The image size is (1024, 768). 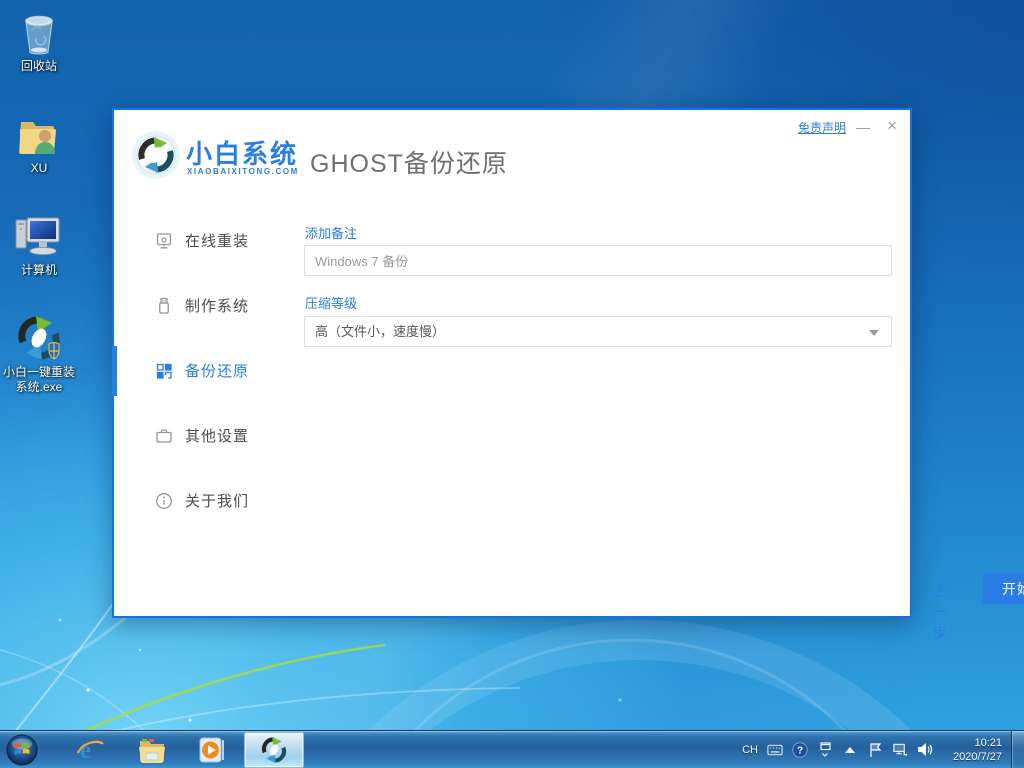 What do you see at coordinates (217, 436) in the screenshot?
I see `sidebar-item-label: 其他设置` at bounding box center [217, 436].